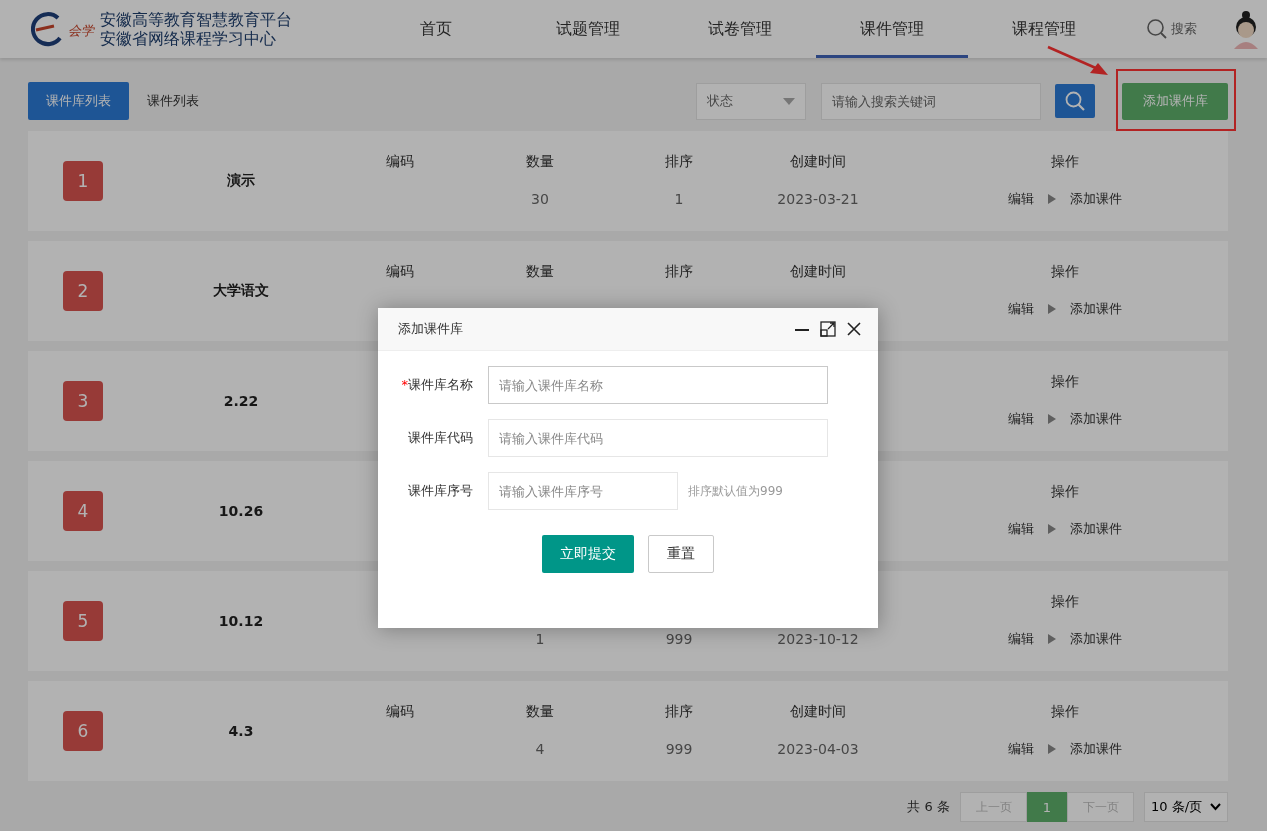  Describe the element at coordinates (241, 511) in the screenshot. I see `item-name: 10.26` at that location.